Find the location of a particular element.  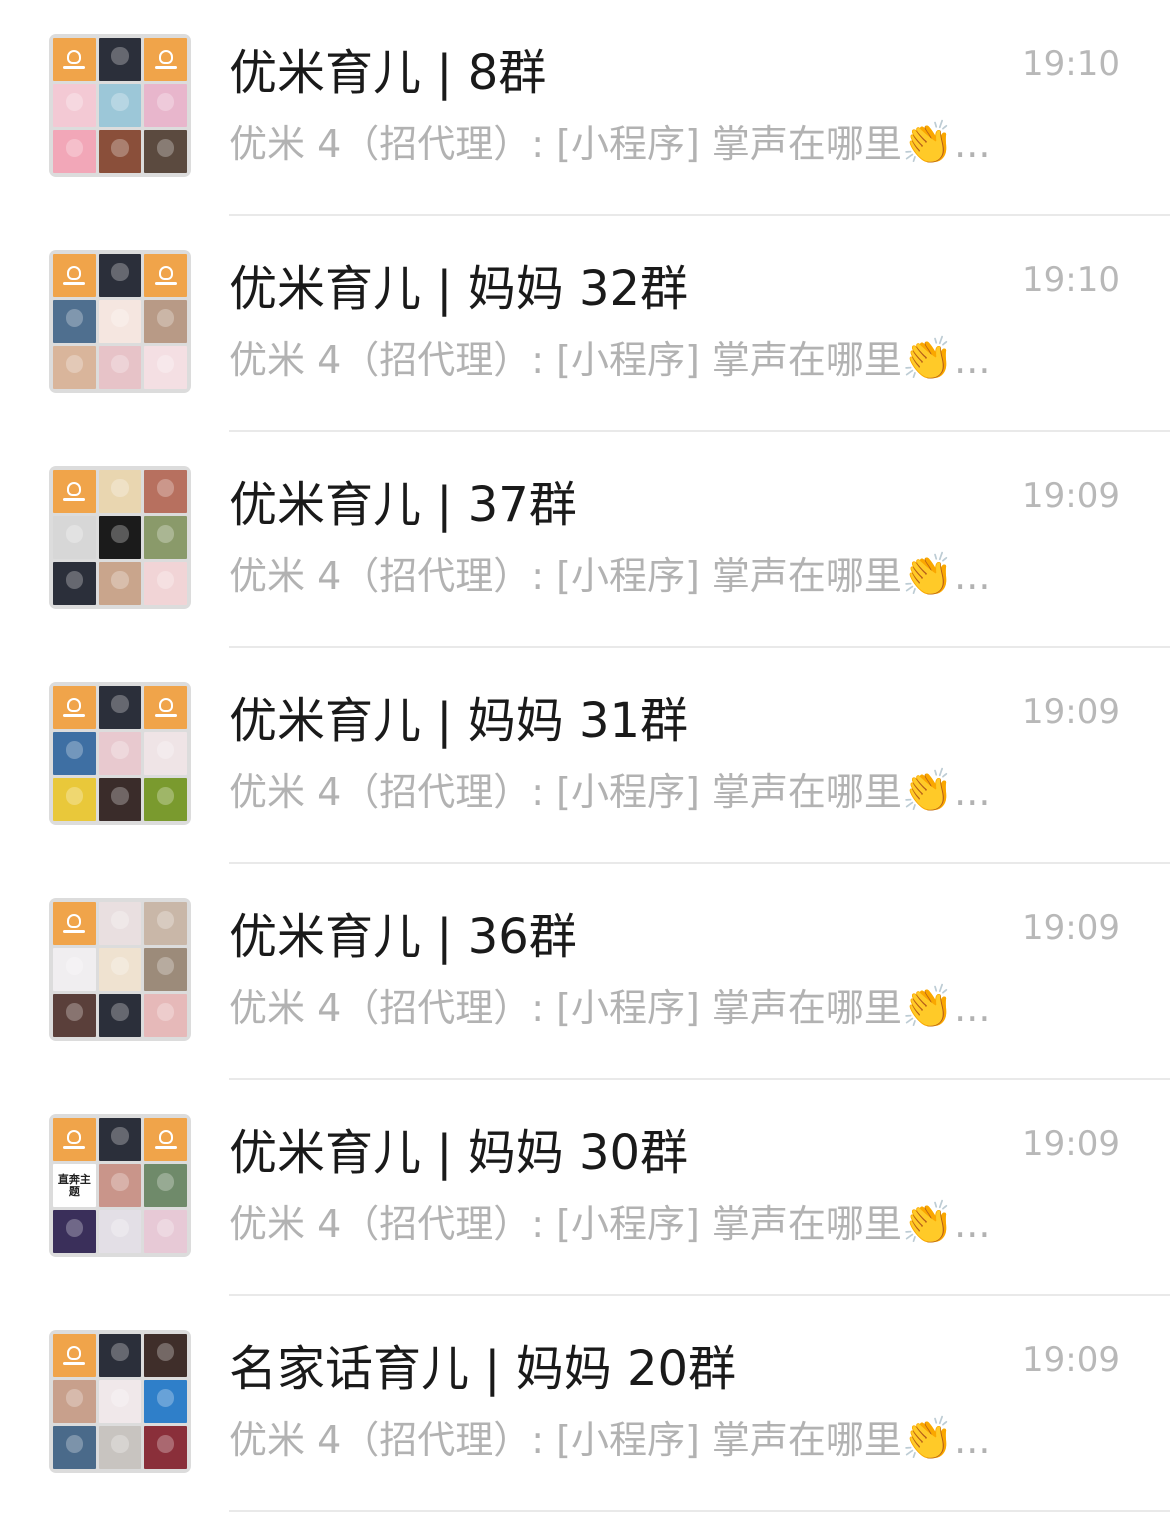

chat-title: 名家话育儿 | 妈妈 20群 is located at coordinates (483, 1369).